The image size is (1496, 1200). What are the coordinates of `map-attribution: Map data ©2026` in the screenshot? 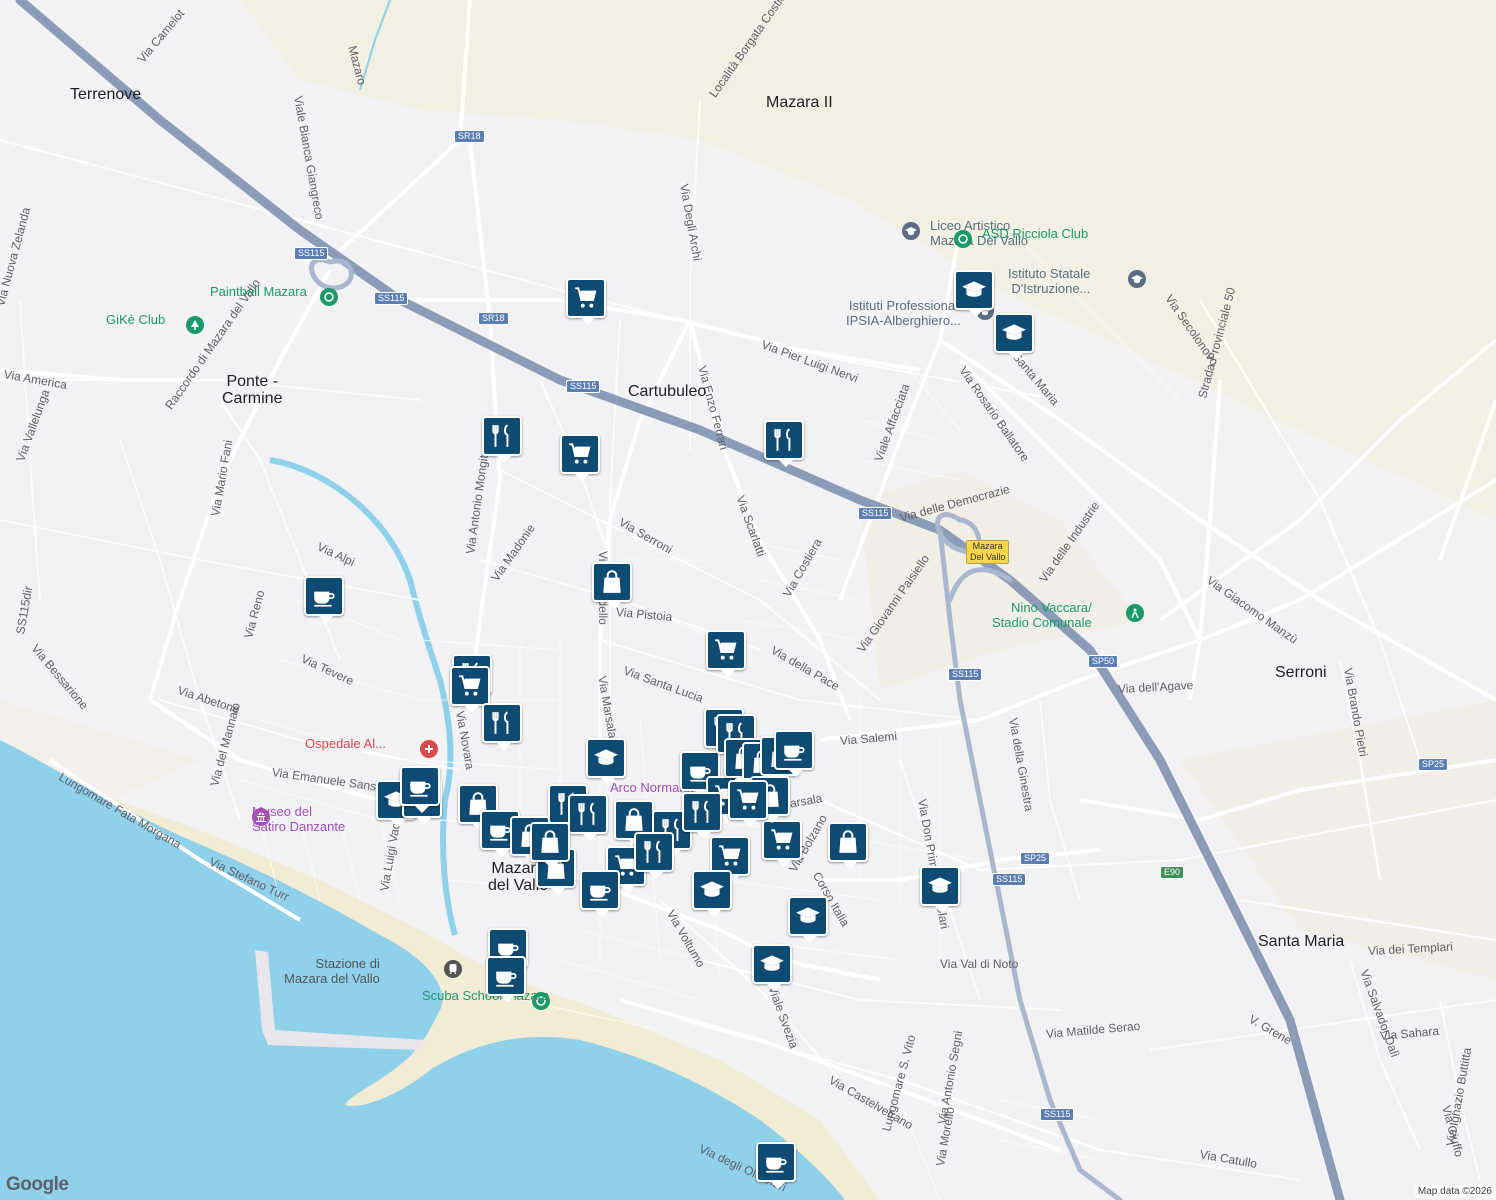 It's located at (1454, 1191).